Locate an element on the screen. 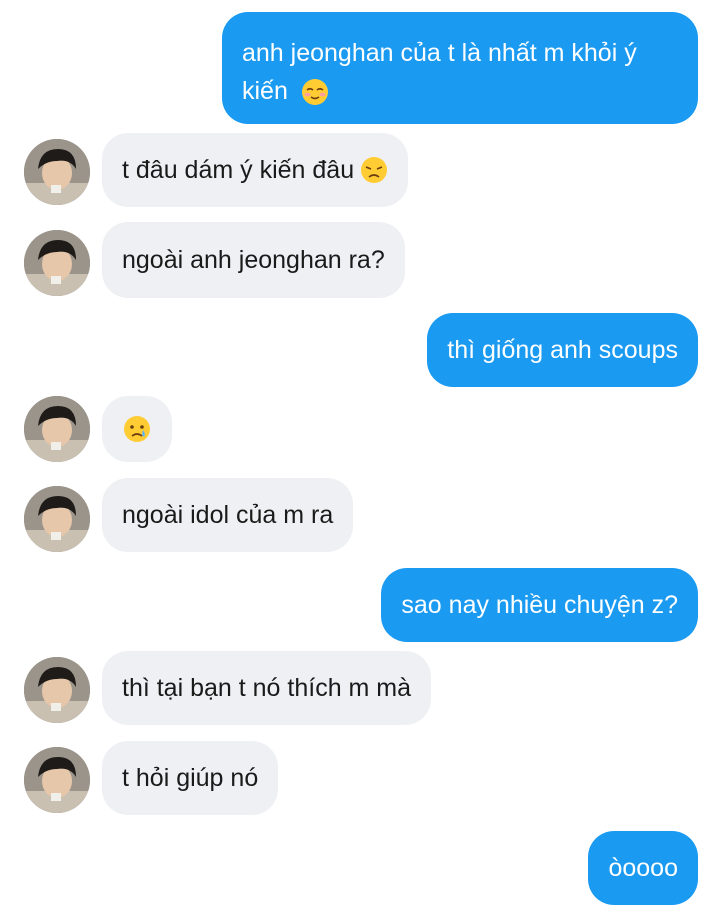 This screenshot has height=908, width=720. incoming-message-bubble: ngoài idol của m ra is located at coordinates (228, 515).